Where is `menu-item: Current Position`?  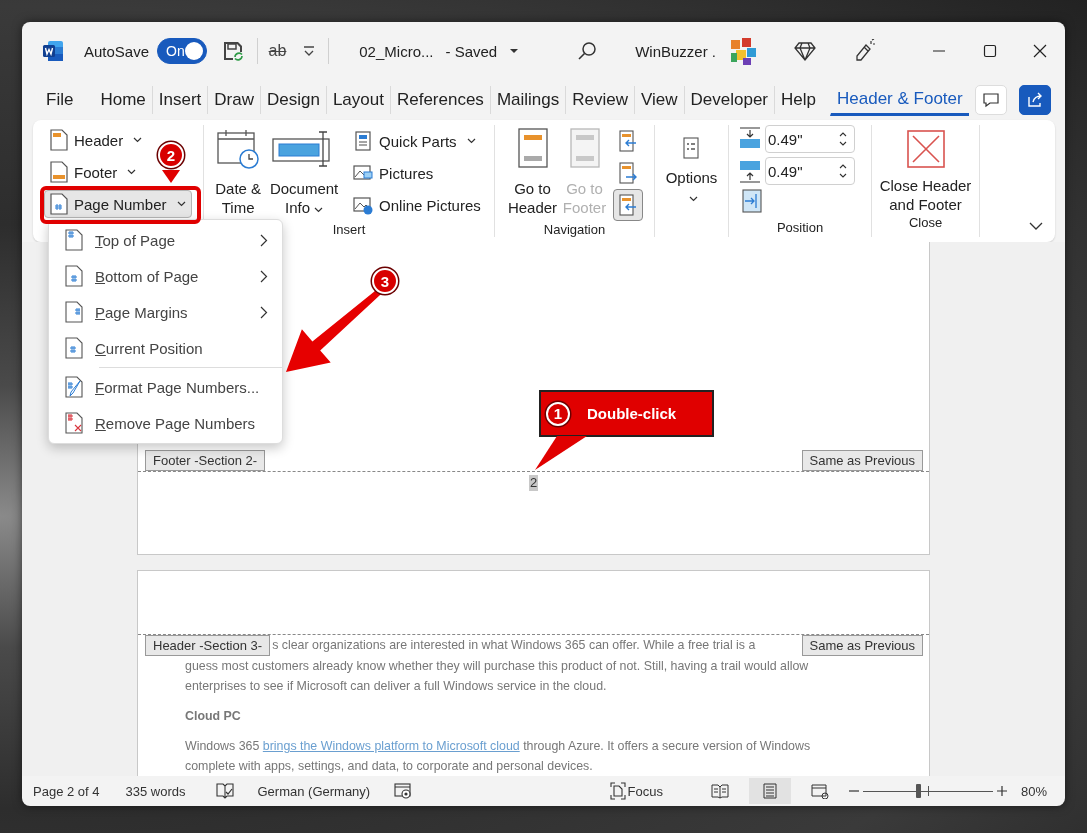 menu-item: Current Position is located at coordinates (165, 348).